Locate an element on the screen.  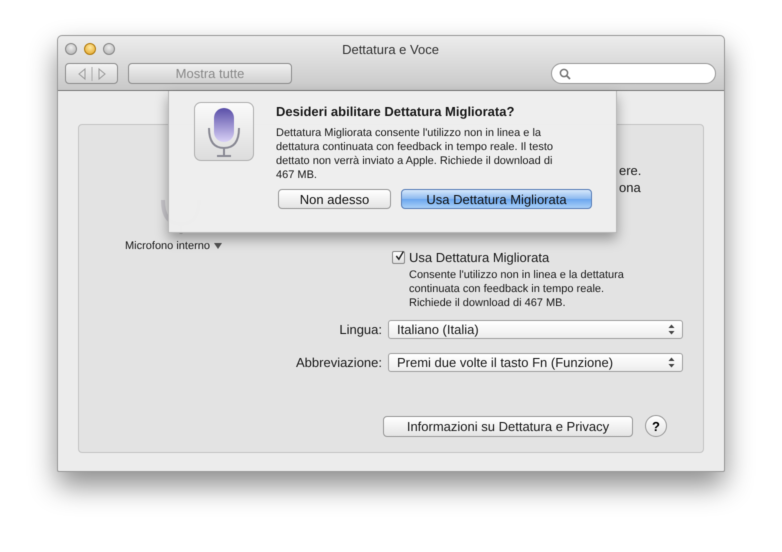
minimize-button is located at coordinates (90, 49).